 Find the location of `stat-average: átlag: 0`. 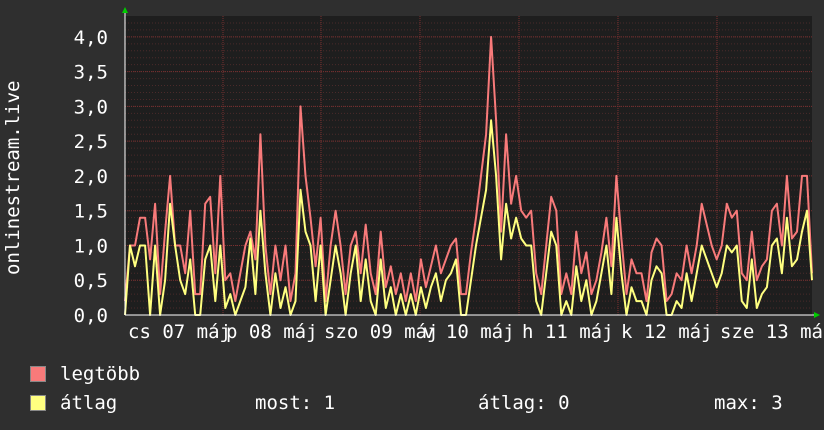

stat-average: átlag: 0 is located at coordinates (524, 403).